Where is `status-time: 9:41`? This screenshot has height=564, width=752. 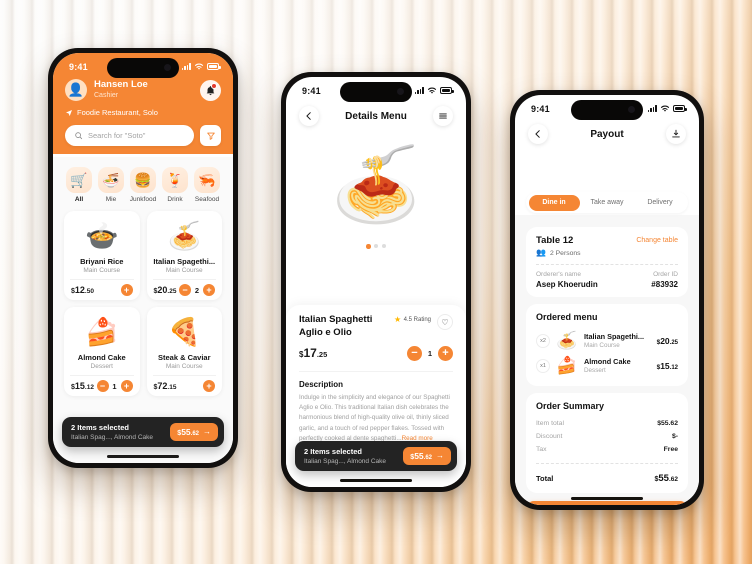 status-time: 9:41 is located at coordinates (78, 66).